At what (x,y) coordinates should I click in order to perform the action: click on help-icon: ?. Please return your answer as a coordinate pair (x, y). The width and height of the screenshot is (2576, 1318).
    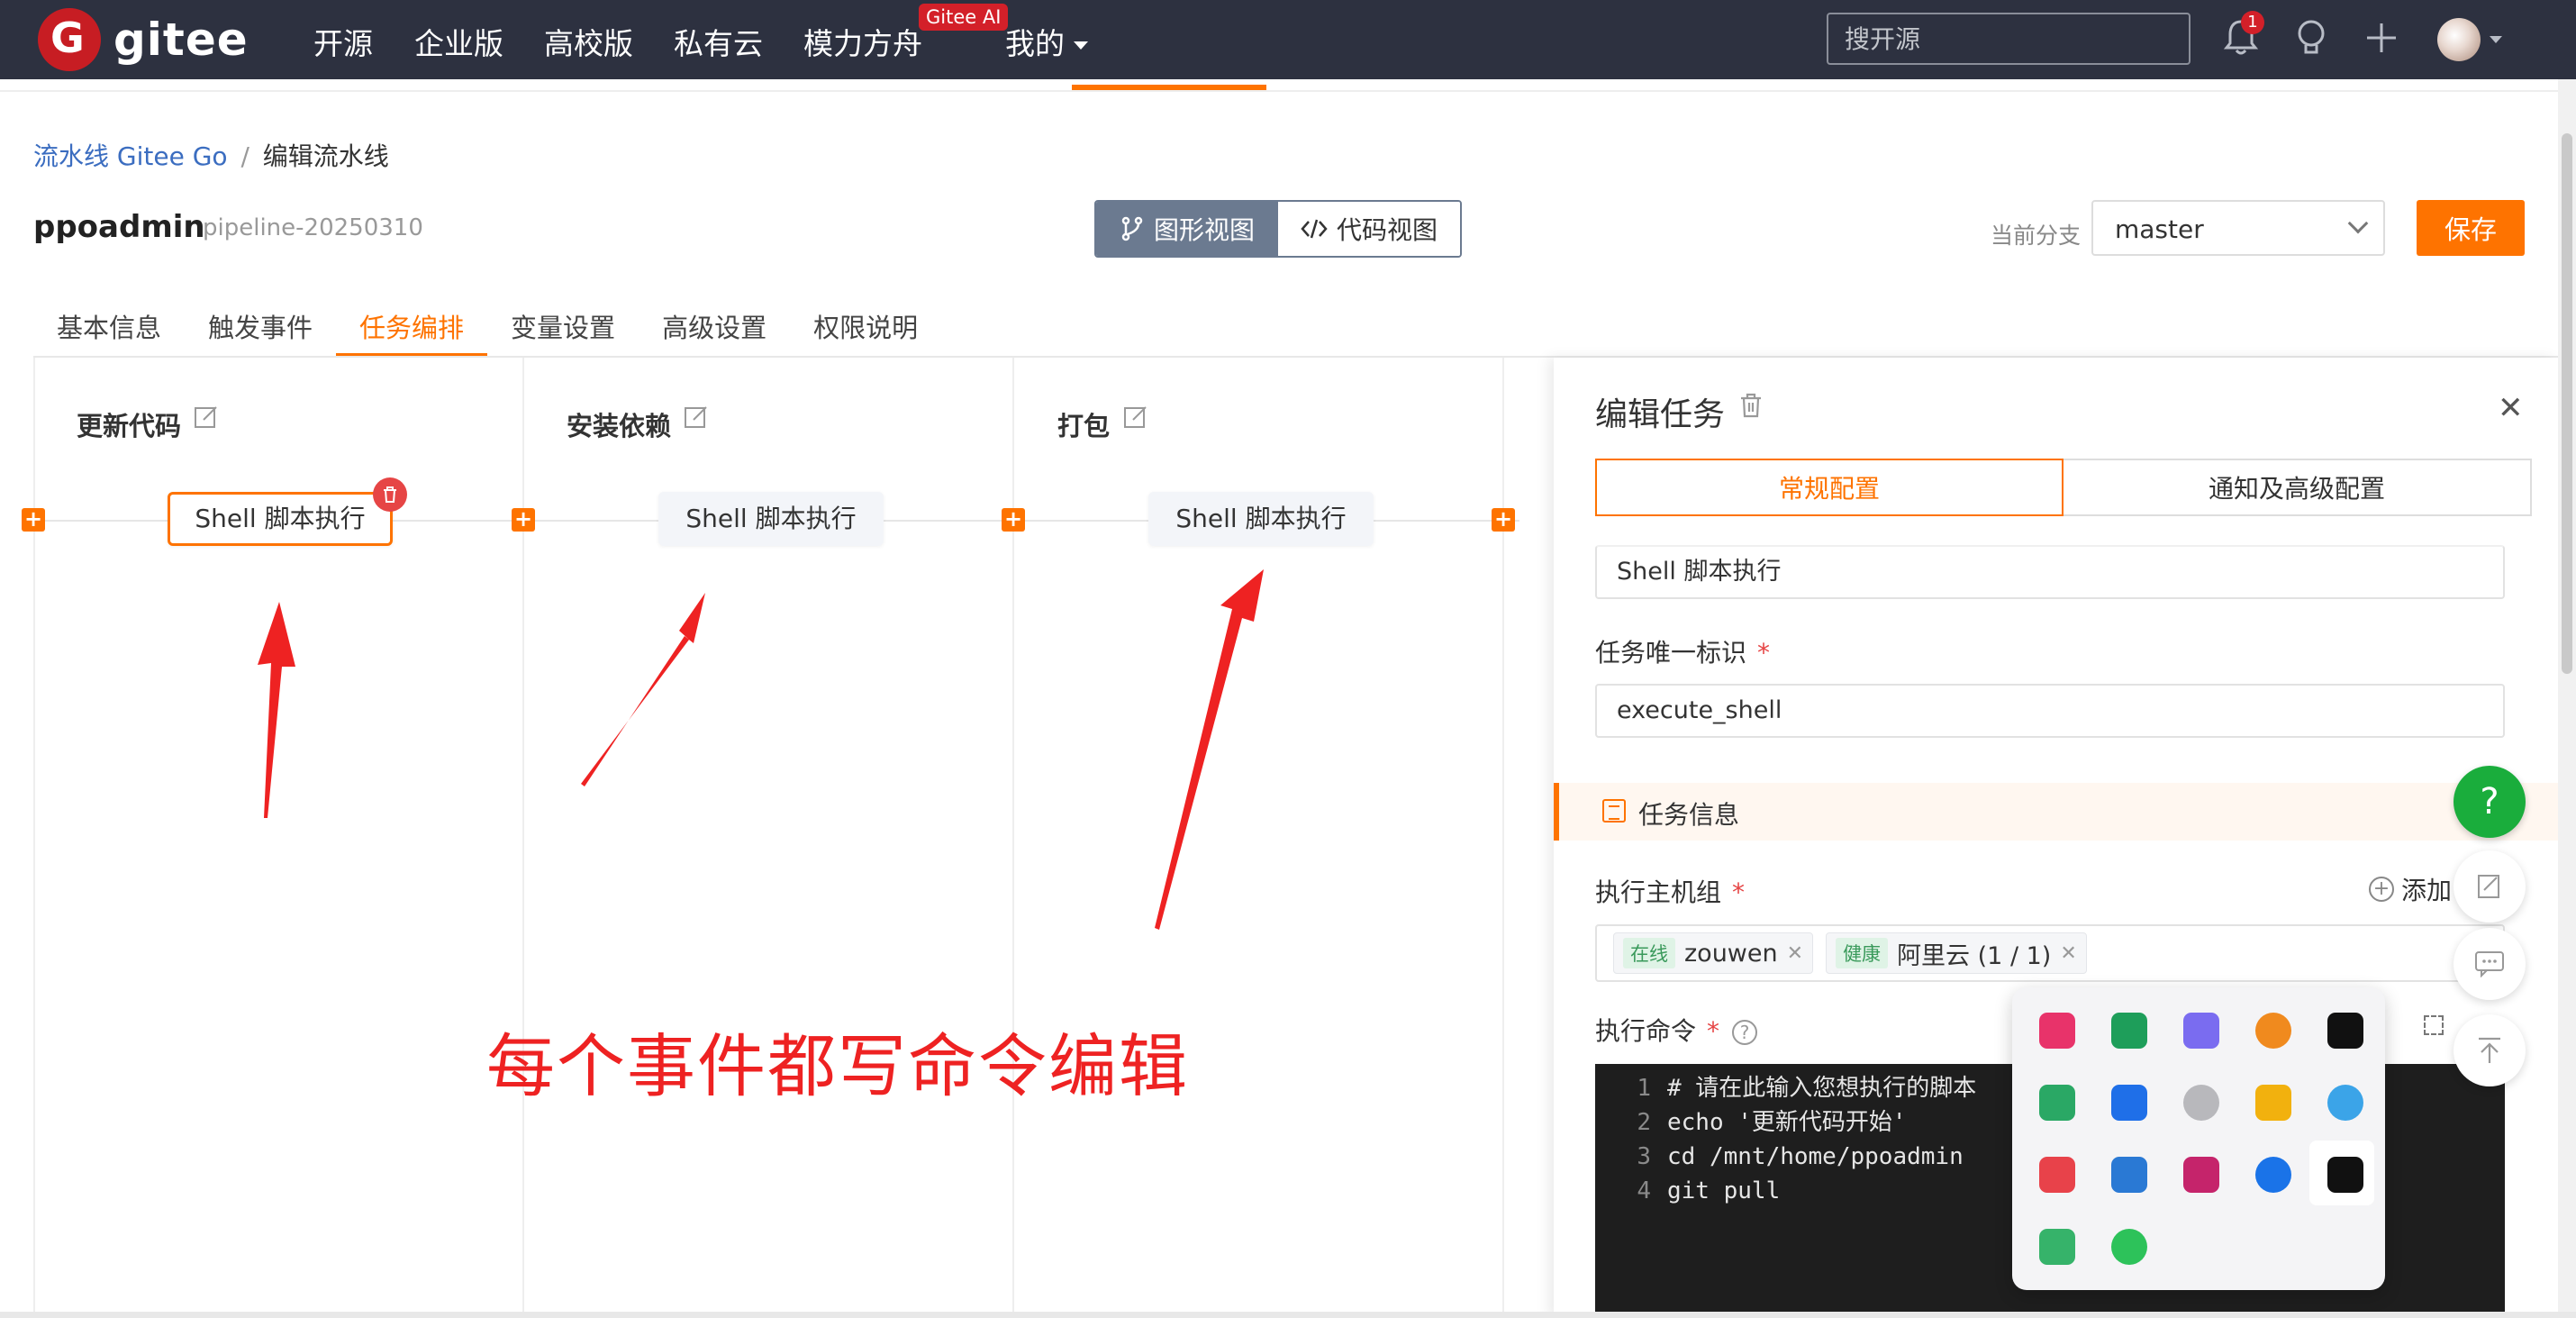
    Looking at the image, I should click on (1745, 1032).